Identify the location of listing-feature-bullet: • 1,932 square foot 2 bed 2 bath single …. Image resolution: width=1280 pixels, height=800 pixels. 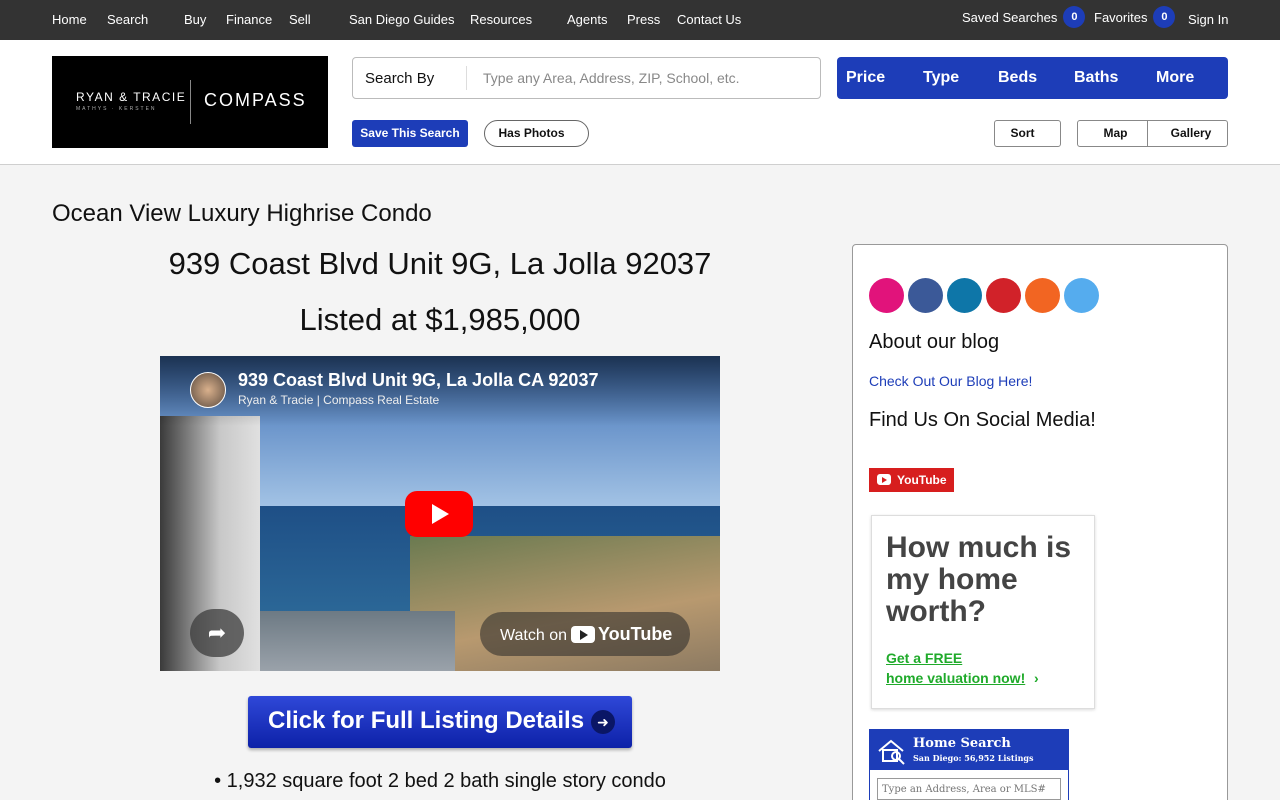
(440, 781).